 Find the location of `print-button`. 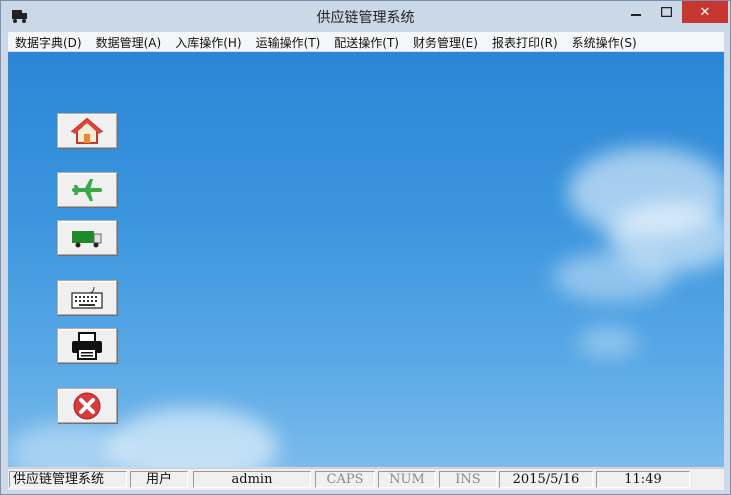

print-button is located at coordinates (87, 345).